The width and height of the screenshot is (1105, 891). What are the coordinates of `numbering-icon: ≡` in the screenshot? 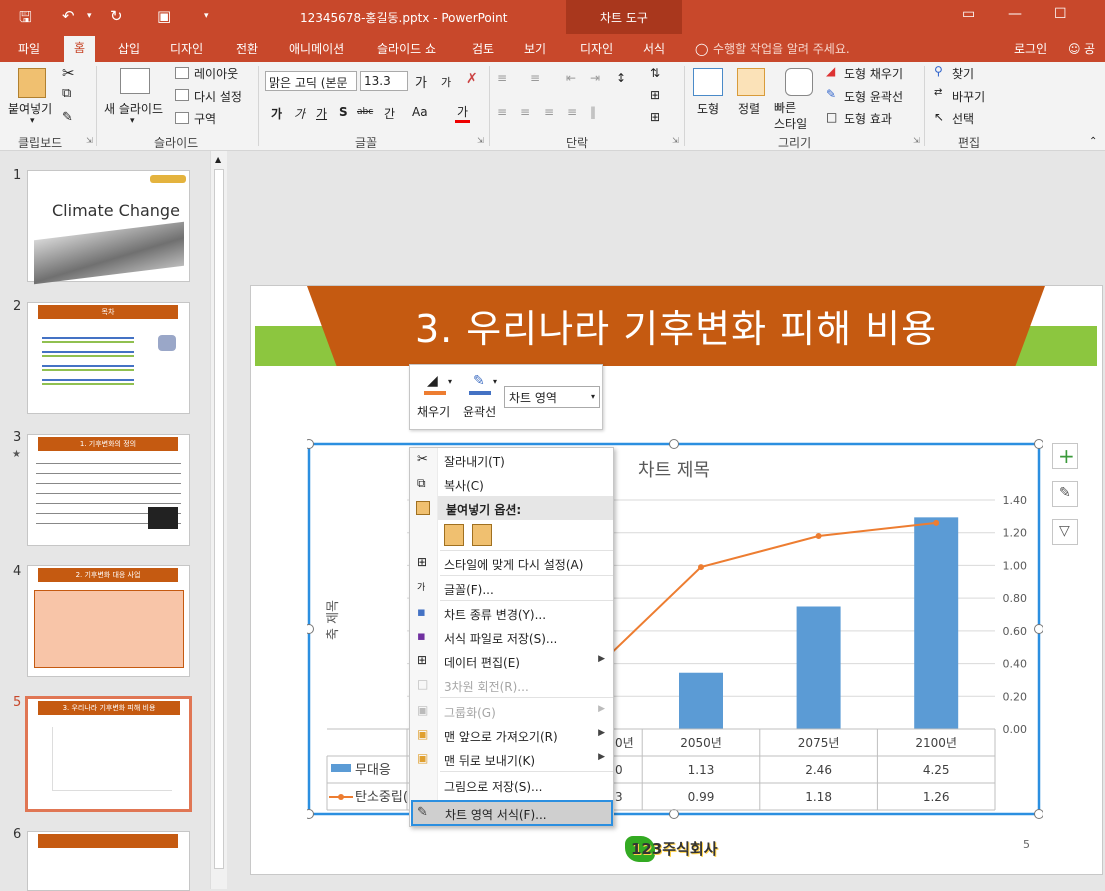 It's located at (535, 78).